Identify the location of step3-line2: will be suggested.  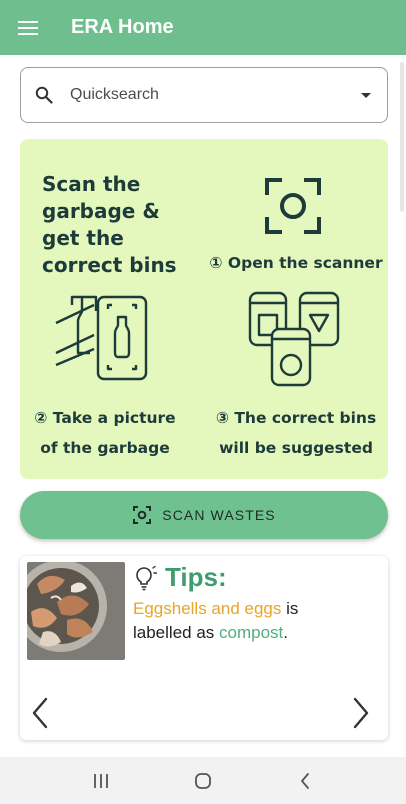
(296, 448).